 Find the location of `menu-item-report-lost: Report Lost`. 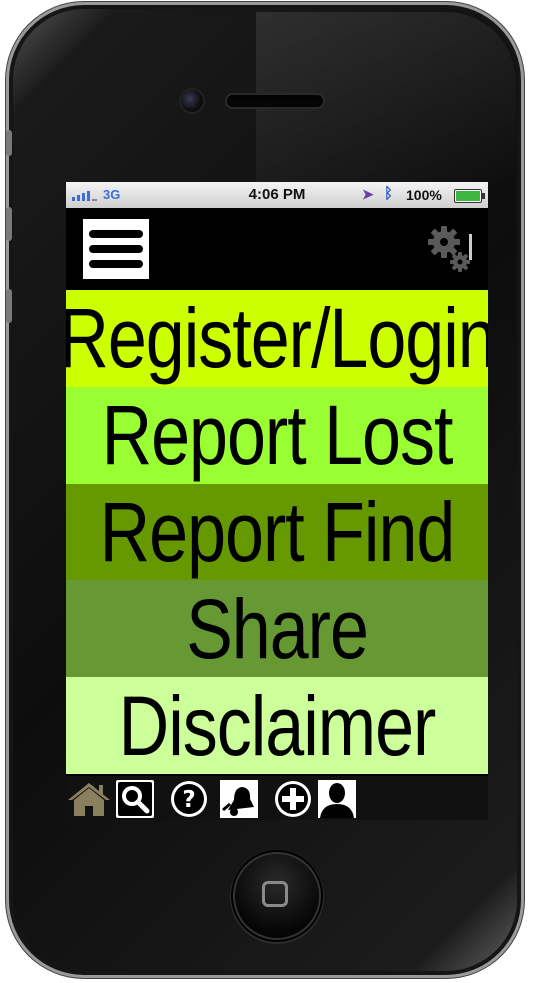

menu-item-report-lost: Report Lost is located at coordinates (277, 435).